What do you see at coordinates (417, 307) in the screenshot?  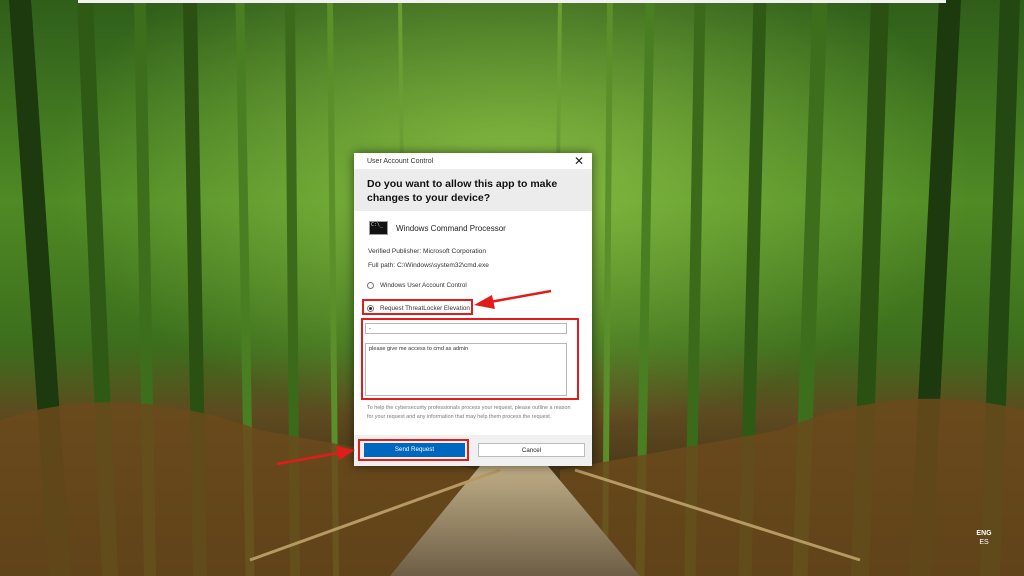 I see `highlight-elevation-option` at bounding box center [417, 307].